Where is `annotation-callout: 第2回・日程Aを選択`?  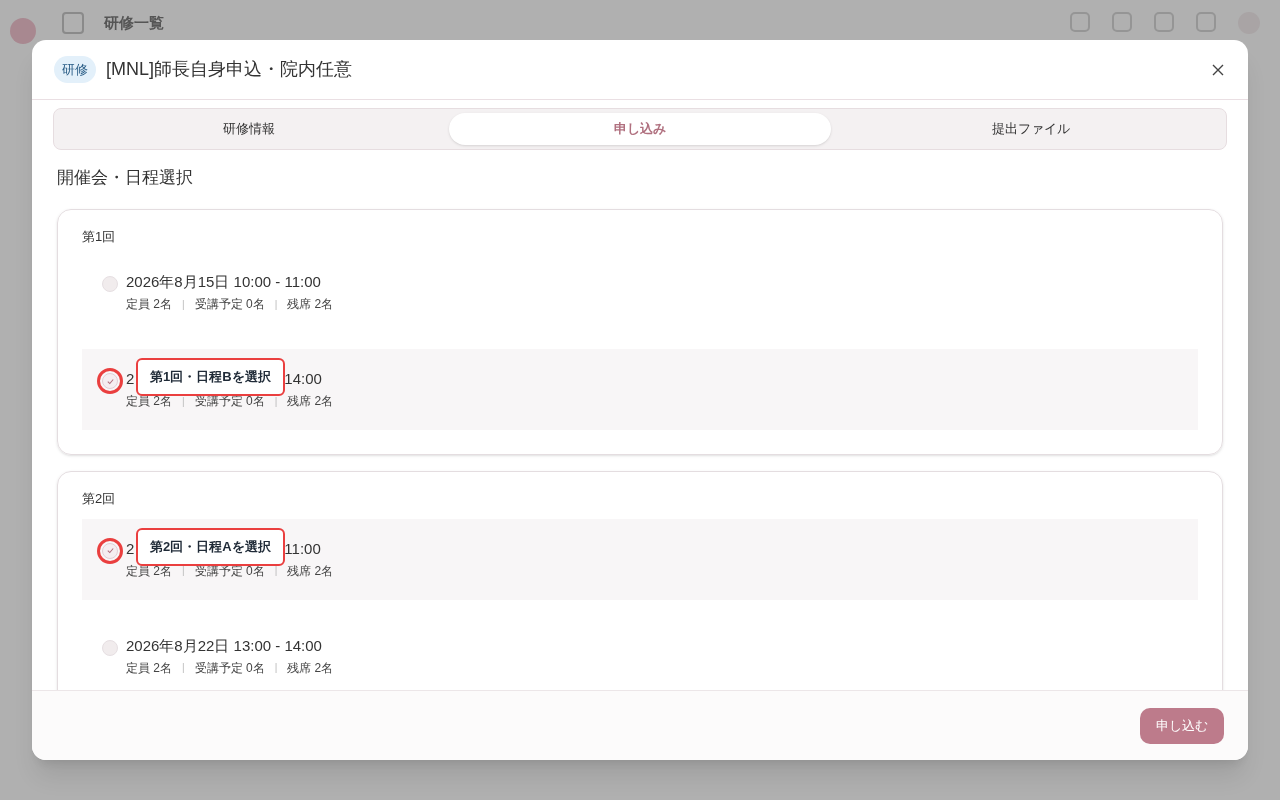
annotation-callout: 第2回・日程Aを選択 is located at coordinates (210, 546).